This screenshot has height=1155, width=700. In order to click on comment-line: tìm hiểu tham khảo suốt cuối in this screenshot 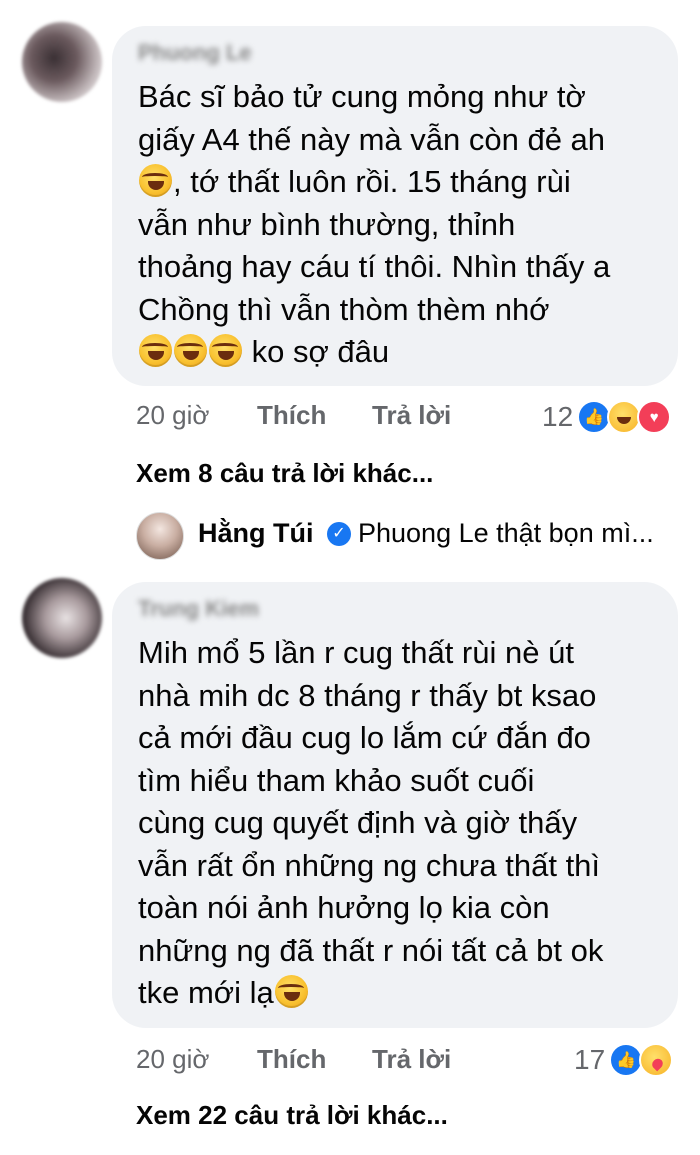, I will do `click(336, 780)`.